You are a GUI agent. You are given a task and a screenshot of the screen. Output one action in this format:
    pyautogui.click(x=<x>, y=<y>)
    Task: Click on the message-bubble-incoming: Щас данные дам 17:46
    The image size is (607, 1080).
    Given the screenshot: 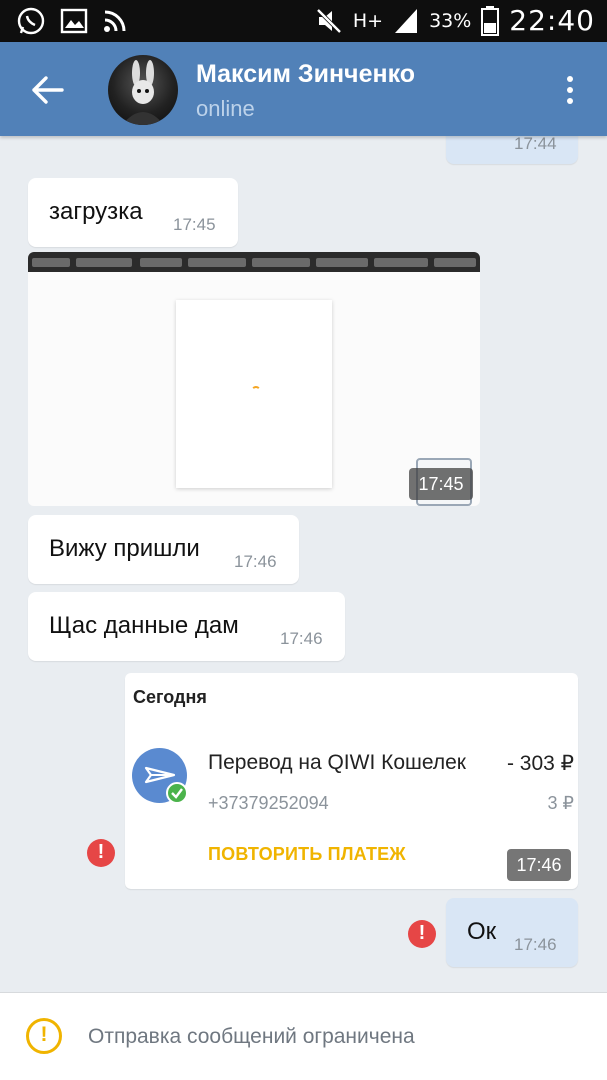 What is the action you would take?
    pyautogui.click(x=186, y=626)
    